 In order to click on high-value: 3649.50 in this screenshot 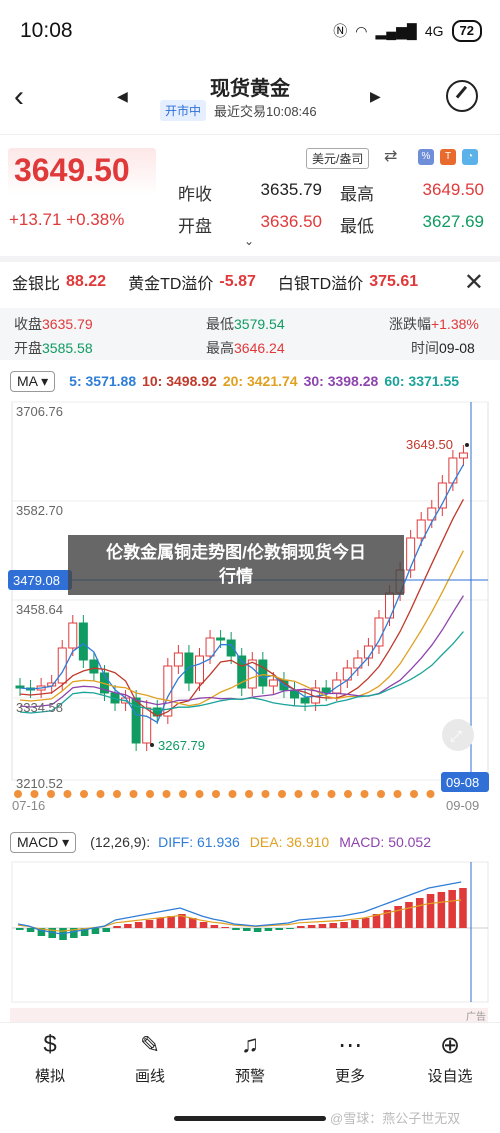, I will do `click(453, 189)`.